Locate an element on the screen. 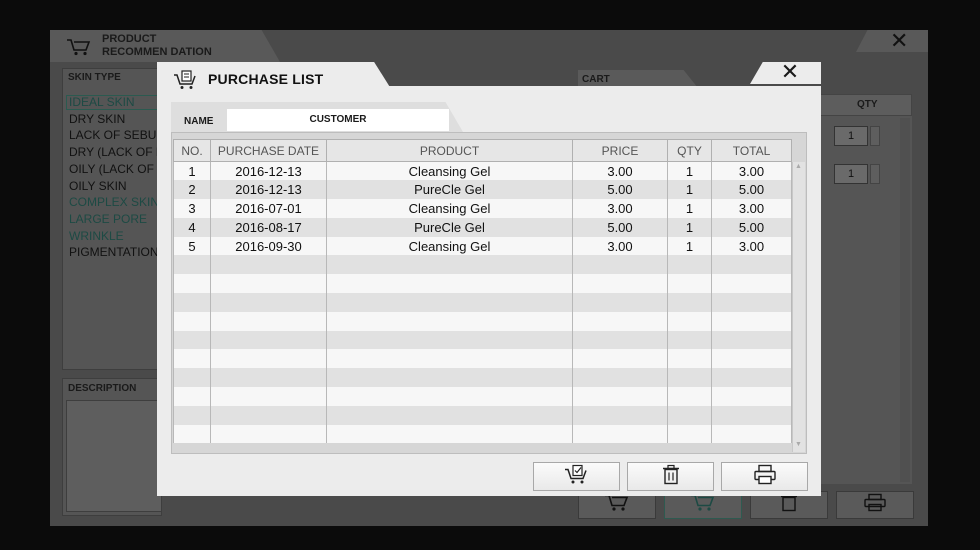 The width and height of the screenshot is (980, 550). table-row: 2 2016-12-13 PureCle Gel 5.00 1 5.00 is located at coordinates (482, 190).